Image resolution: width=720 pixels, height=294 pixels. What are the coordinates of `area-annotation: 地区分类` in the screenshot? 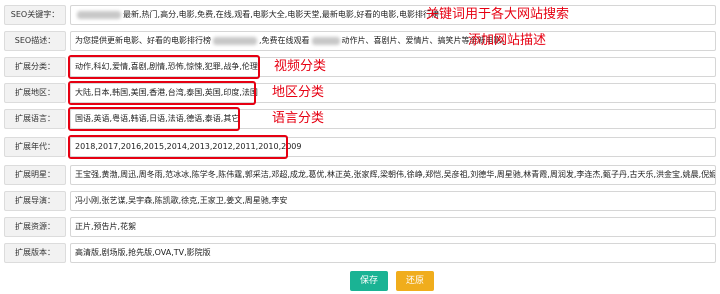 It's located at (298, 92).